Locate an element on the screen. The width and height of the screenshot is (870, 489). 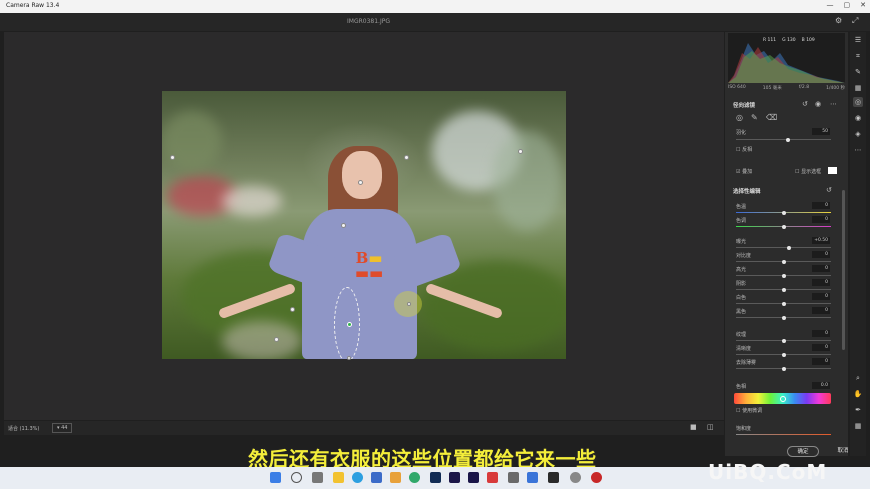
eraser-icon: ⌫ is located at coordinates (771, 117).